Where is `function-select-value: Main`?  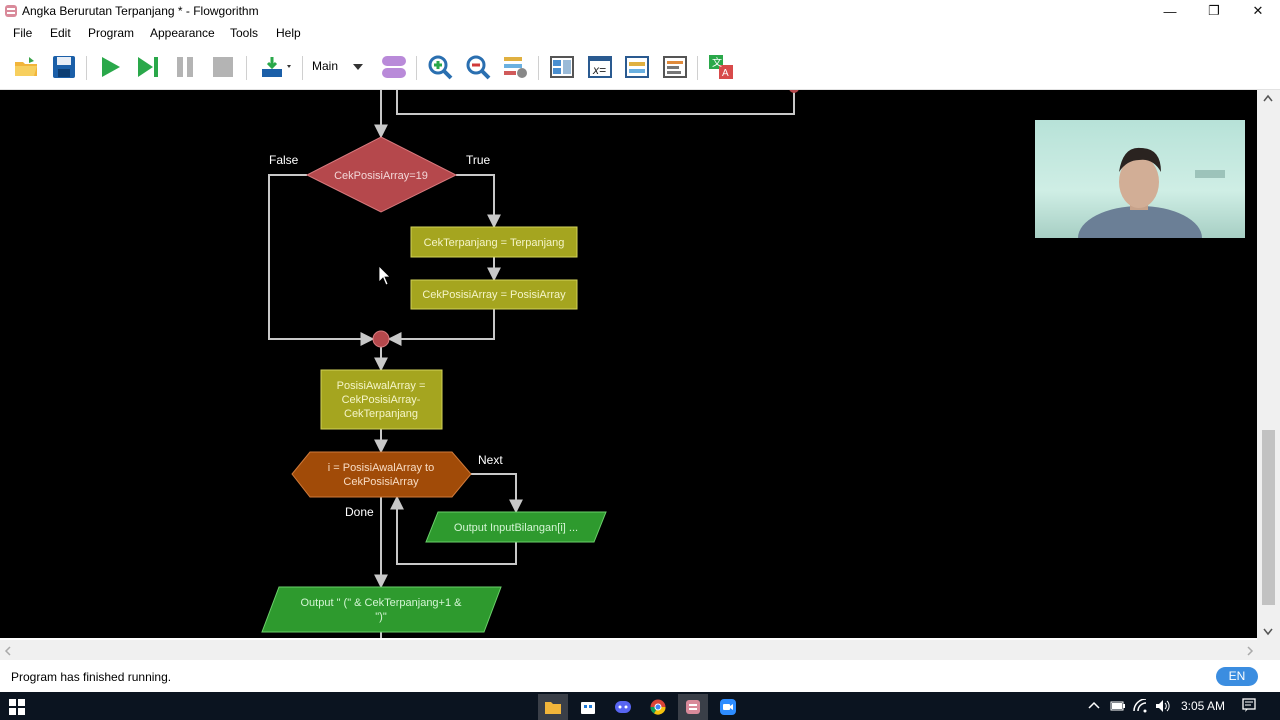
function-select-value: Main is located at coordinates (325, 66).